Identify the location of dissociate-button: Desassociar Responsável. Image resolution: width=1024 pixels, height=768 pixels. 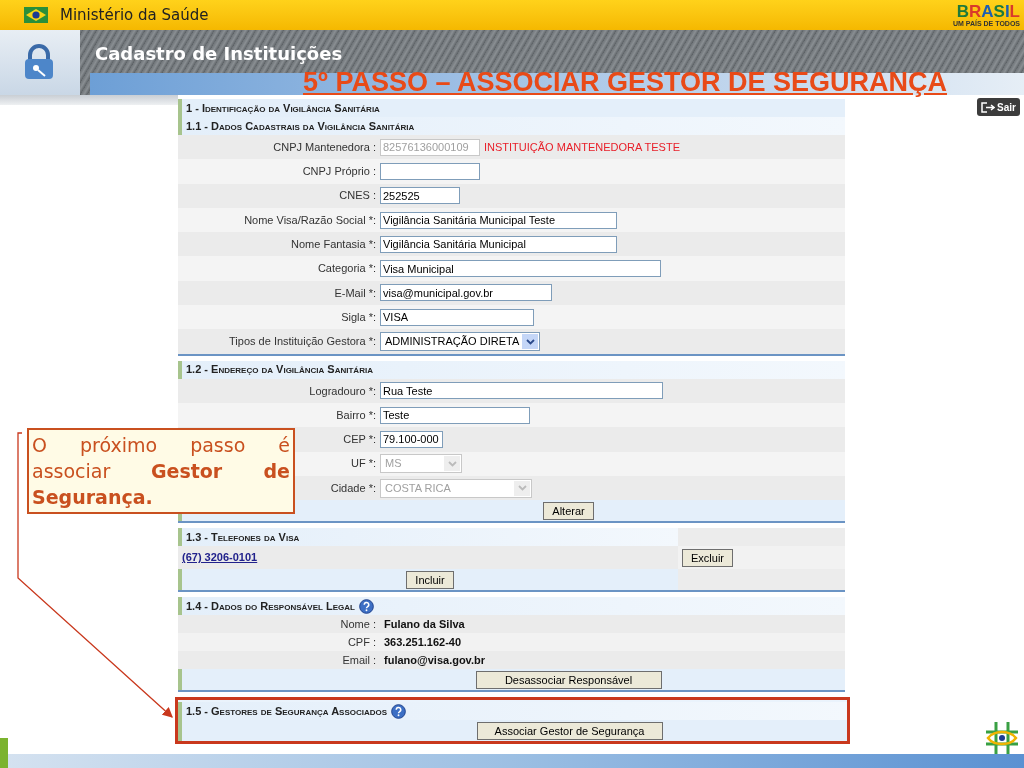
(568, 679).